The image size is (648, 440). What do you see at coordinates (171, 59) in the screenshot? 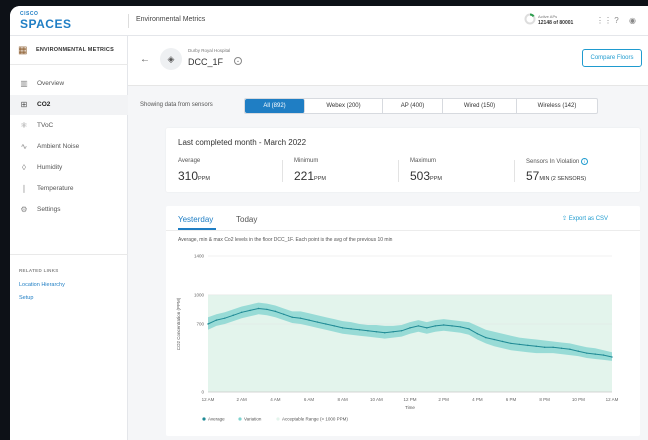
I see `floor-layers-icon: ◈` at bounding box center [171, 59].